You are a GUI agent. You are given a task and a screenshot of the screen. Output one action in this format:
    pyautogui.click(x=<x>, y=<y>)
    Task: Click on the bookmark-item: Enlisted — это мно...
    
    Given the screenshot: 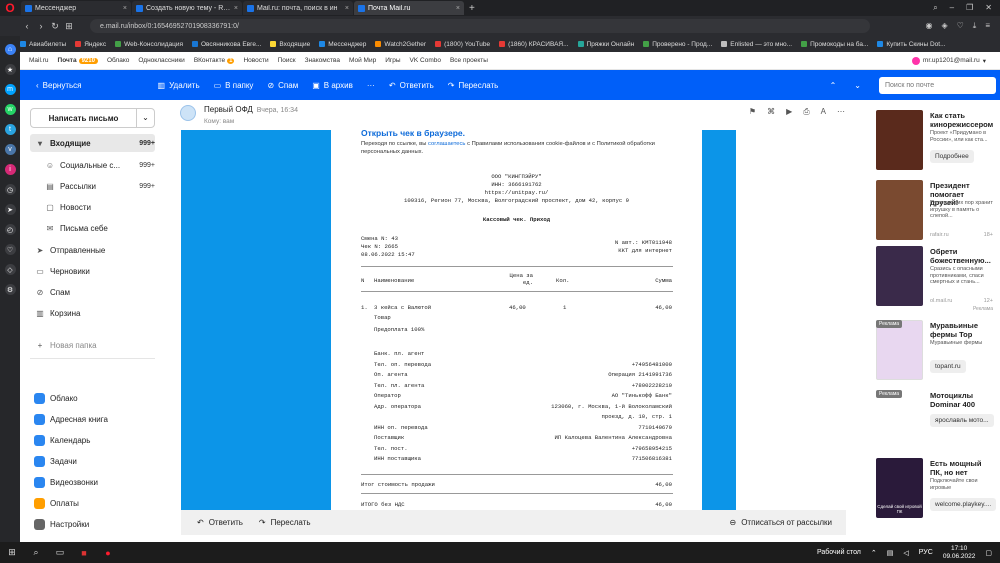 What is the action you would take?
    pyautogui.click(x=756, y=44)
    